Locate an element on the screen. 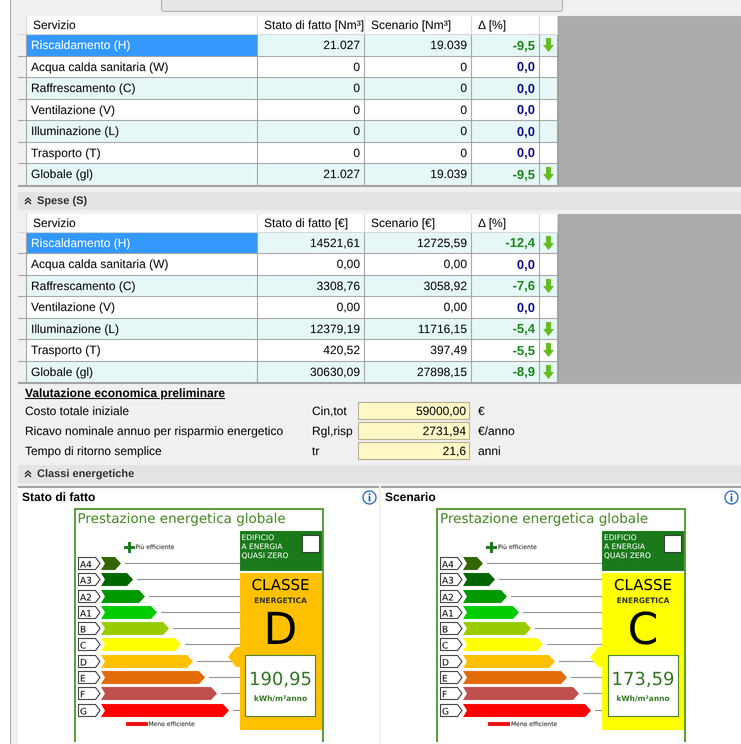 The width and height of the screenshot is (741, 744). table-cell: 14521,61 is located at coordinates (311, 243).